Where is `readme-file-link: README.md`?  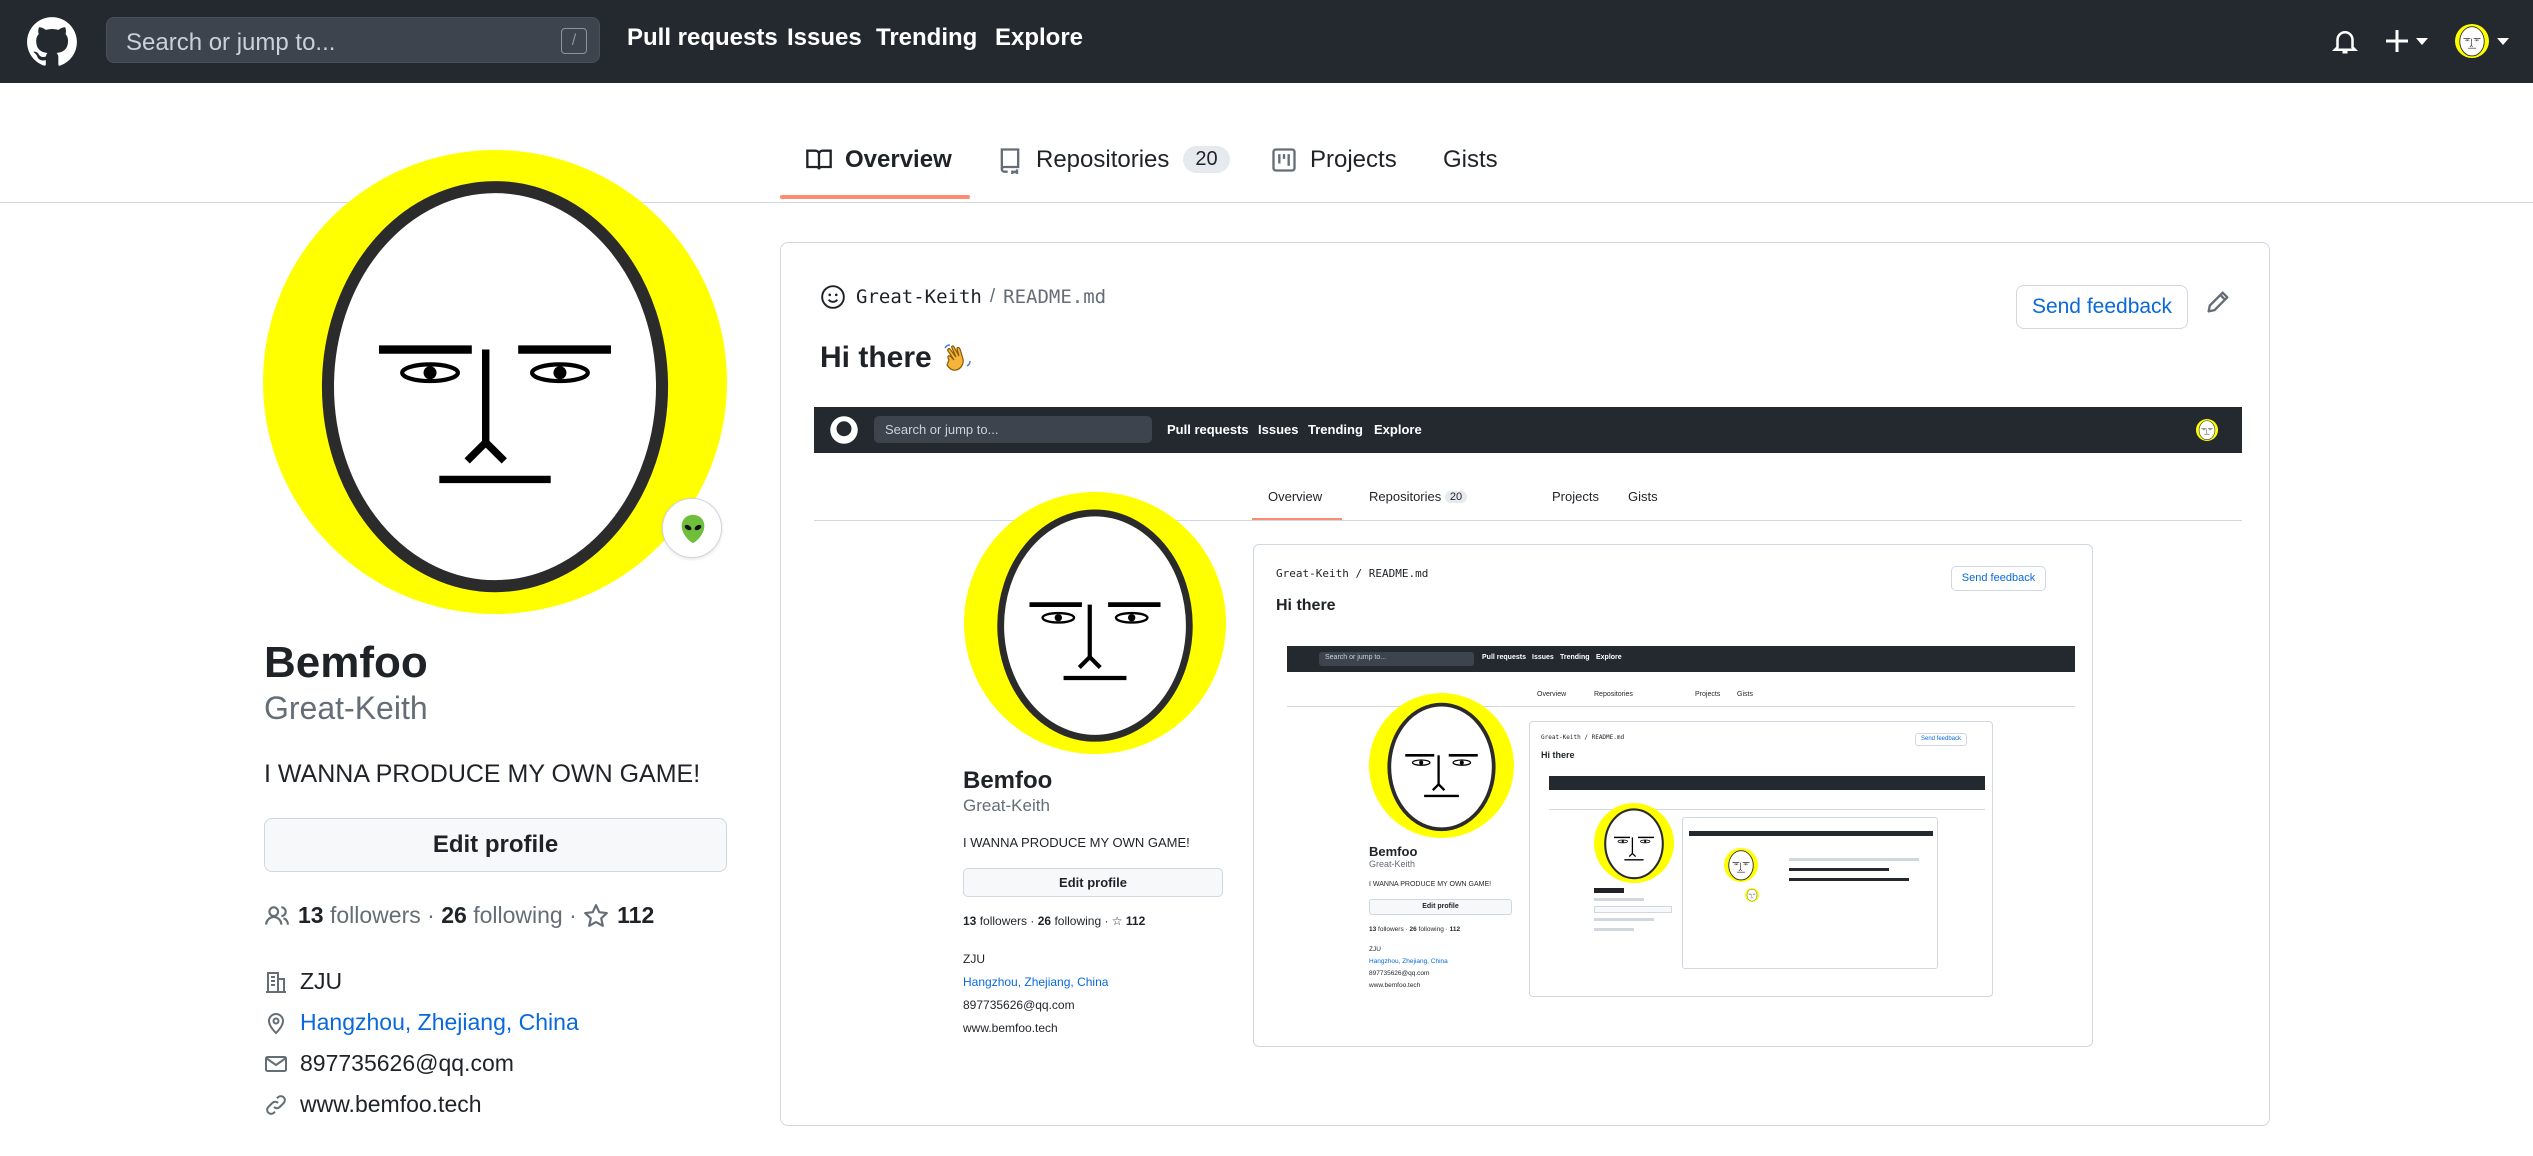
readme-file-link: README.md is located at coordinates (1054, 297).